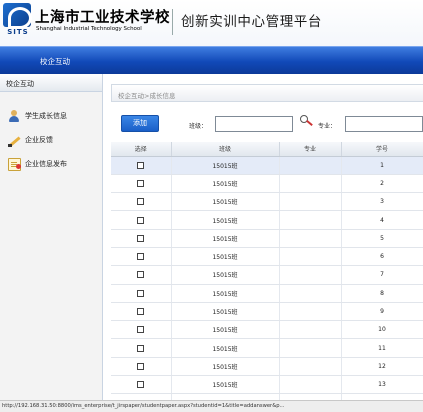  I want to click on table-row: 15015班 3, so click(267, 202).